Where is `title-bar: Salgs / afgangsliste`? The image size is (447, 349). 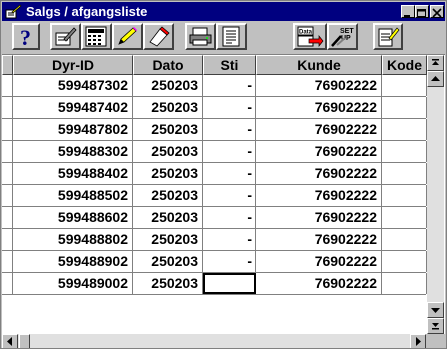
title-bar: Salgs / afgangsliste is located at coordinates (223, 11).